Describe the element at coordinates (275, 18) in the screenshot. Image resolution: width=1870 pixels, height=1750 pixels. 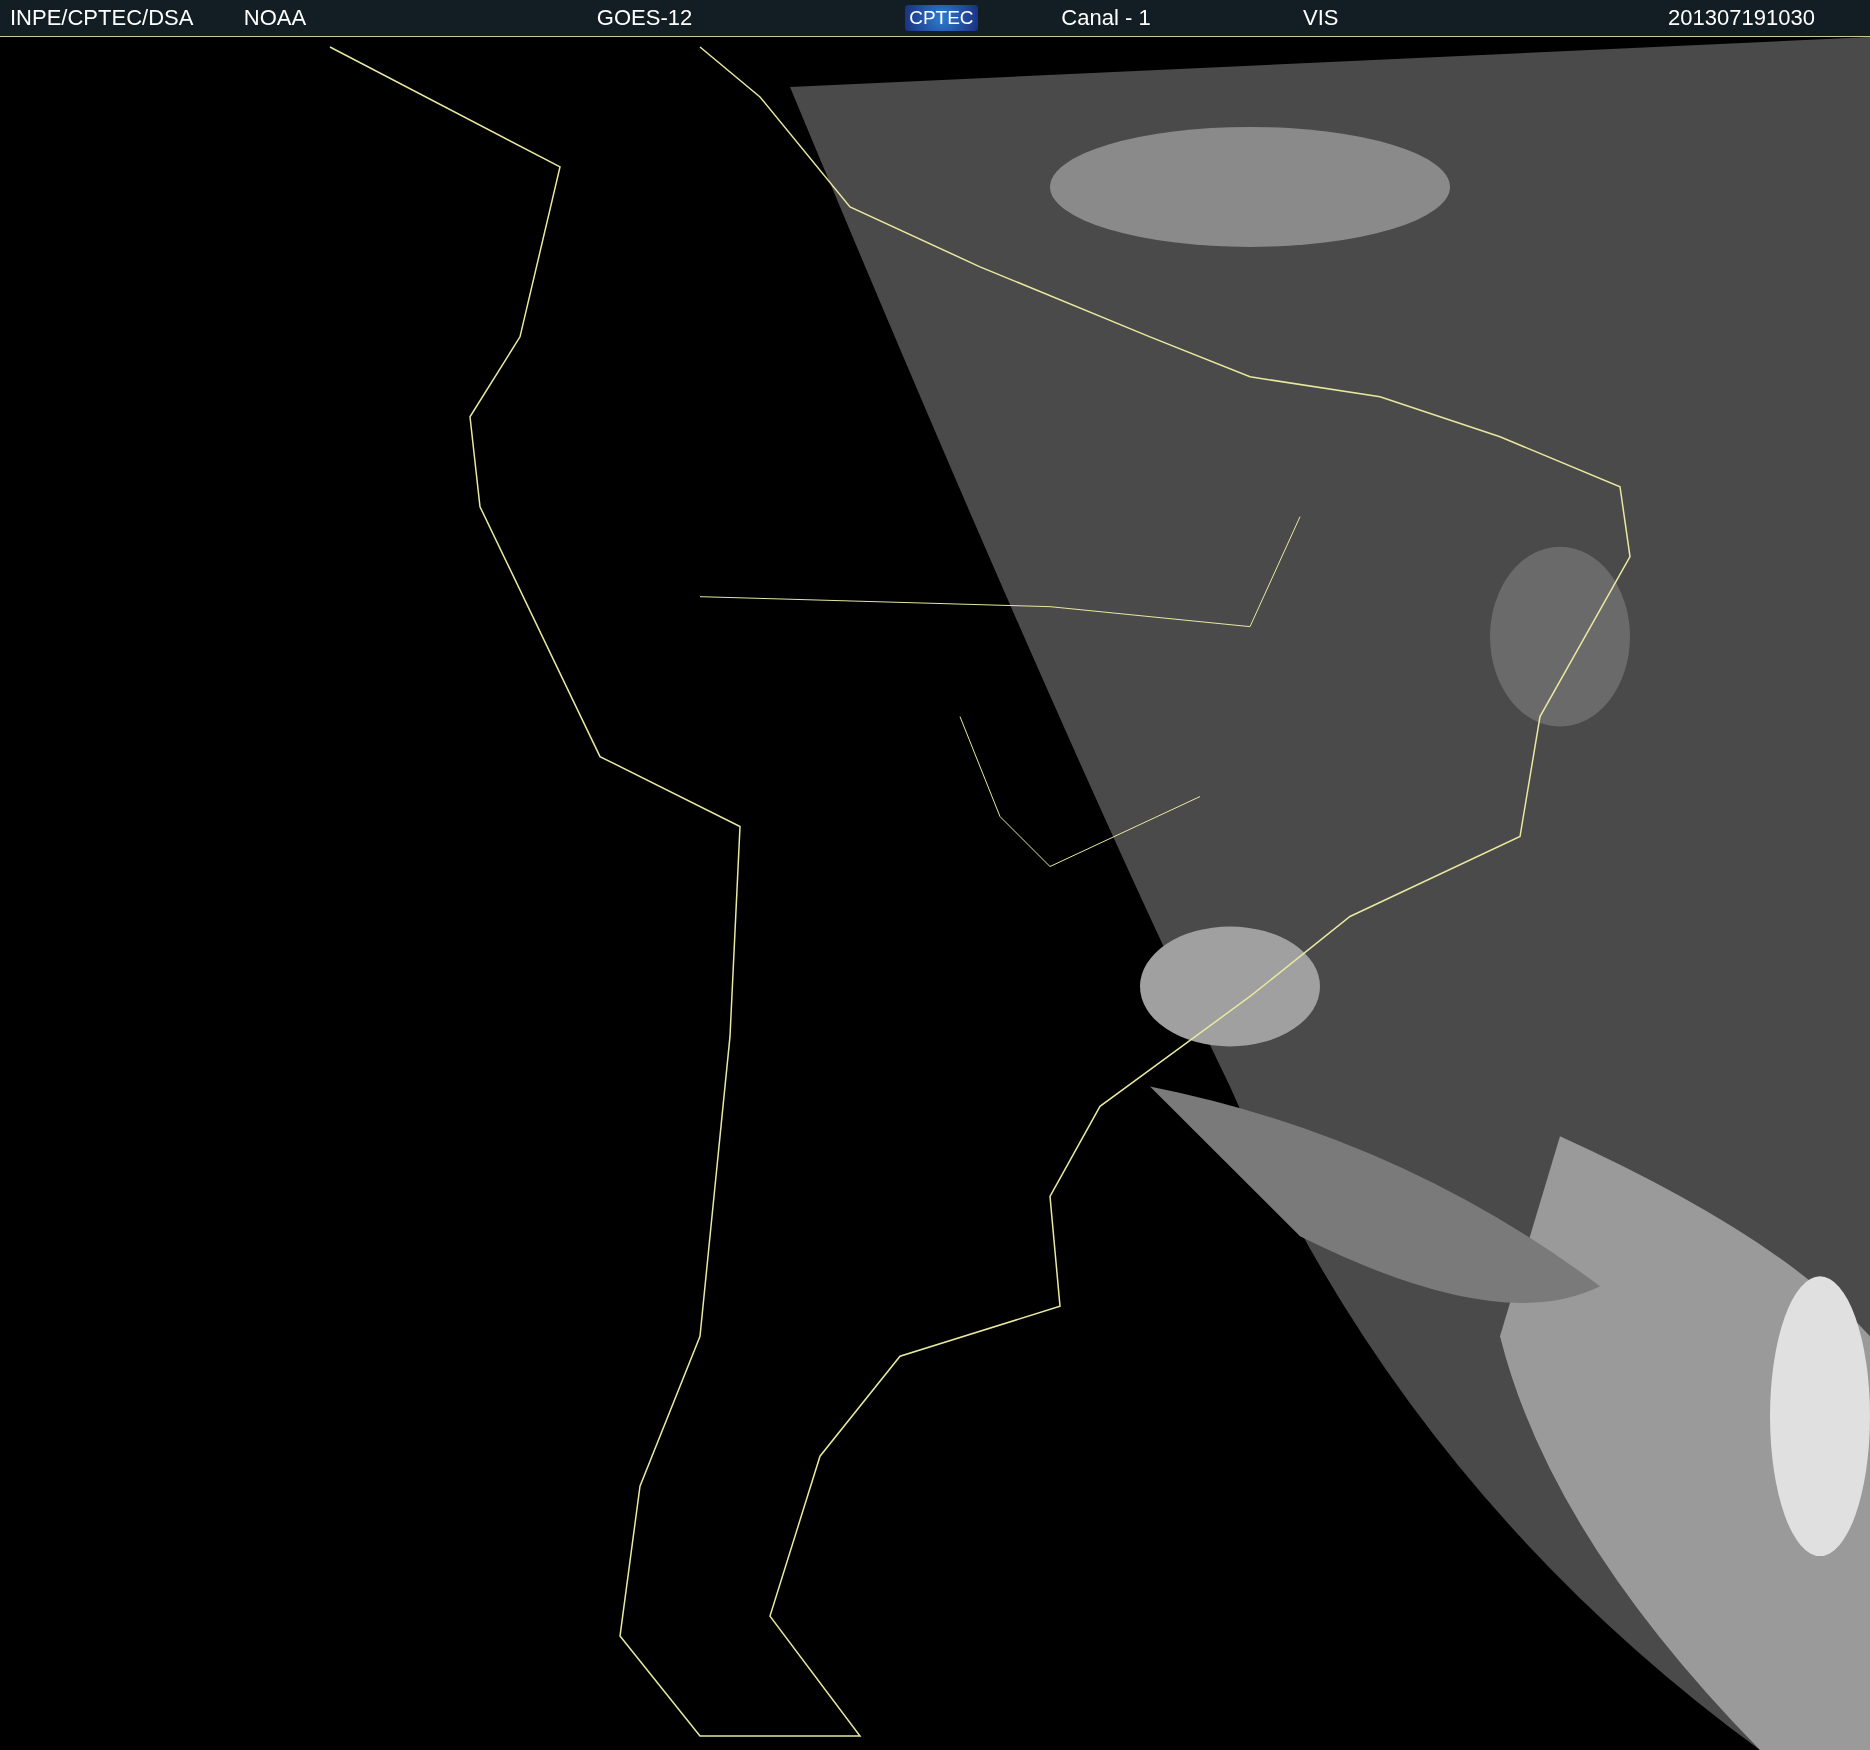
I see `header-label: NOAA` at that location.